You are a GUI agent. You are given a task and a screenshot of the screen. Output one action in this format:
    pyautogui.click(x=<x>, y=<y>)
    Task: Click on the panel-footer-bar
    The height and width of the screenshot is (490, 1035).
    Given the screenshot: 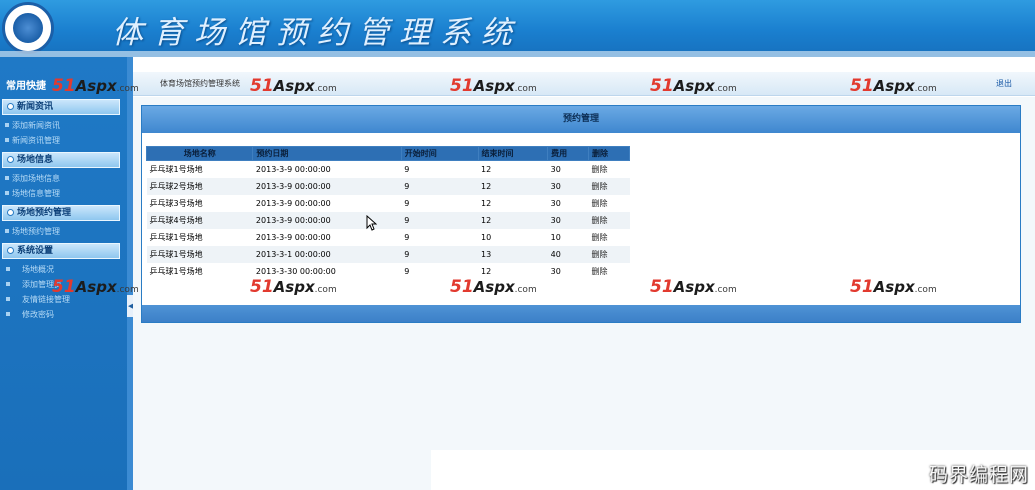 What is the action you would take?
    pyautogui.click(x=581, y=313)
    